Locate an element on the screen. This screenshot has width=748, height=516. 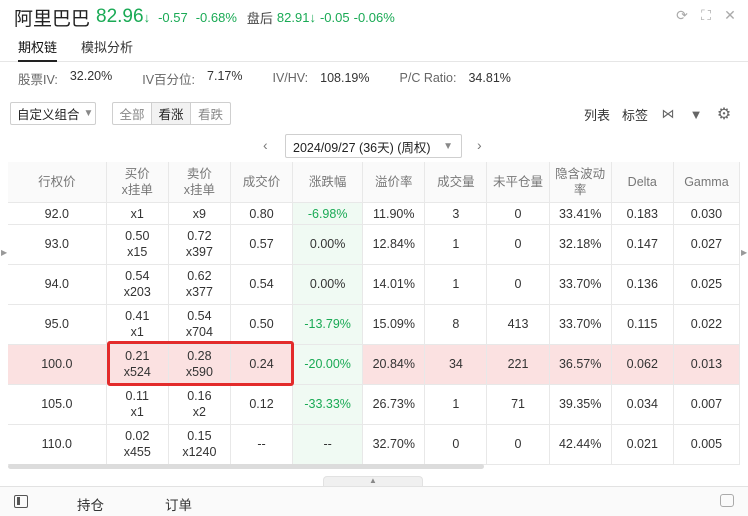
gamma-cell: 0.007 is located at coordinates (706, 404).